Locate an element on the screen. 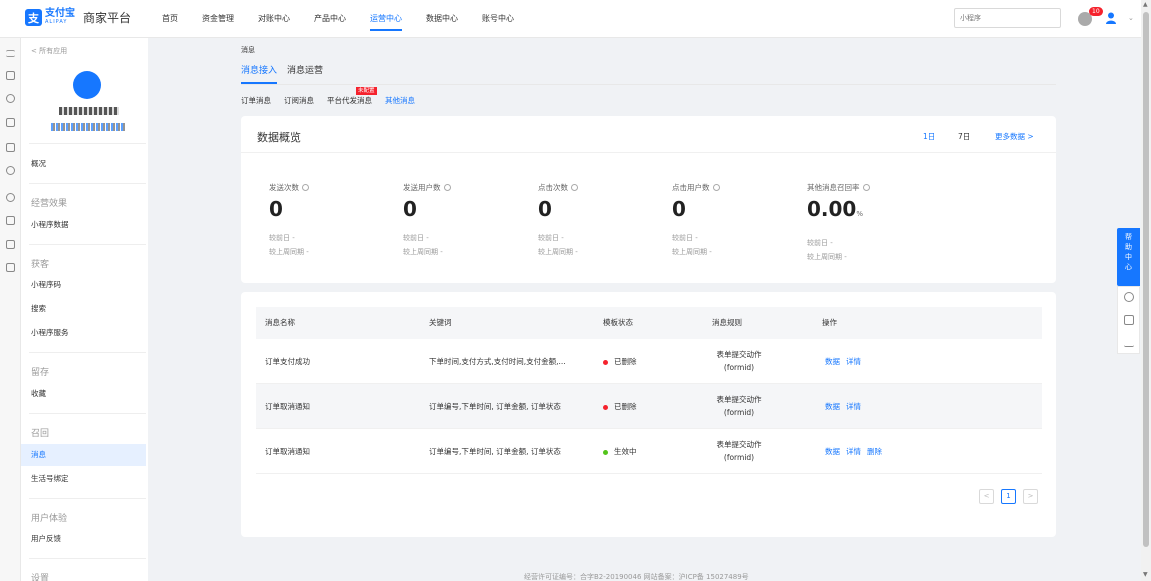 This screenshot has height=581, width=1151. page-scrollbar: ▲ ▼ is located at coordinates (1146, 290).